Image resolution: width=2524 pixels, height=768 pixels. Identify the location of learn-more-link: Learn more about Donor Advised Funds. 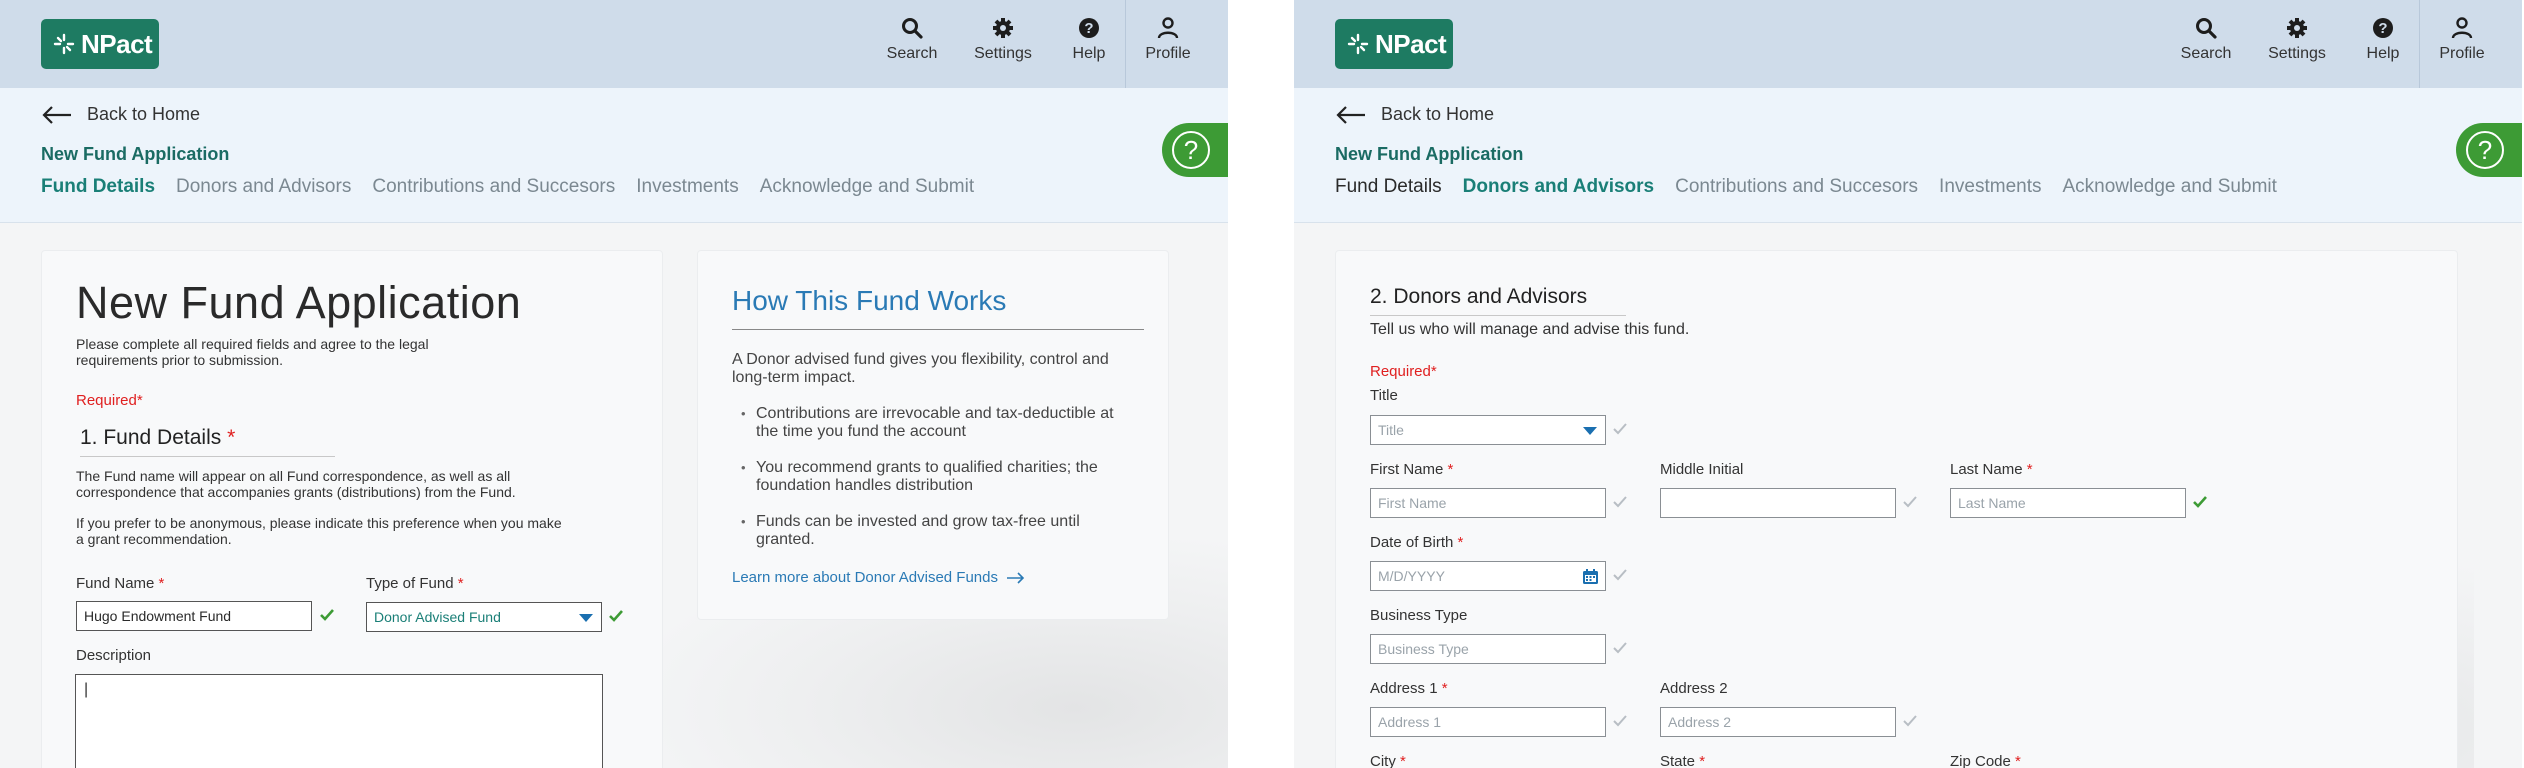
(879, 577).